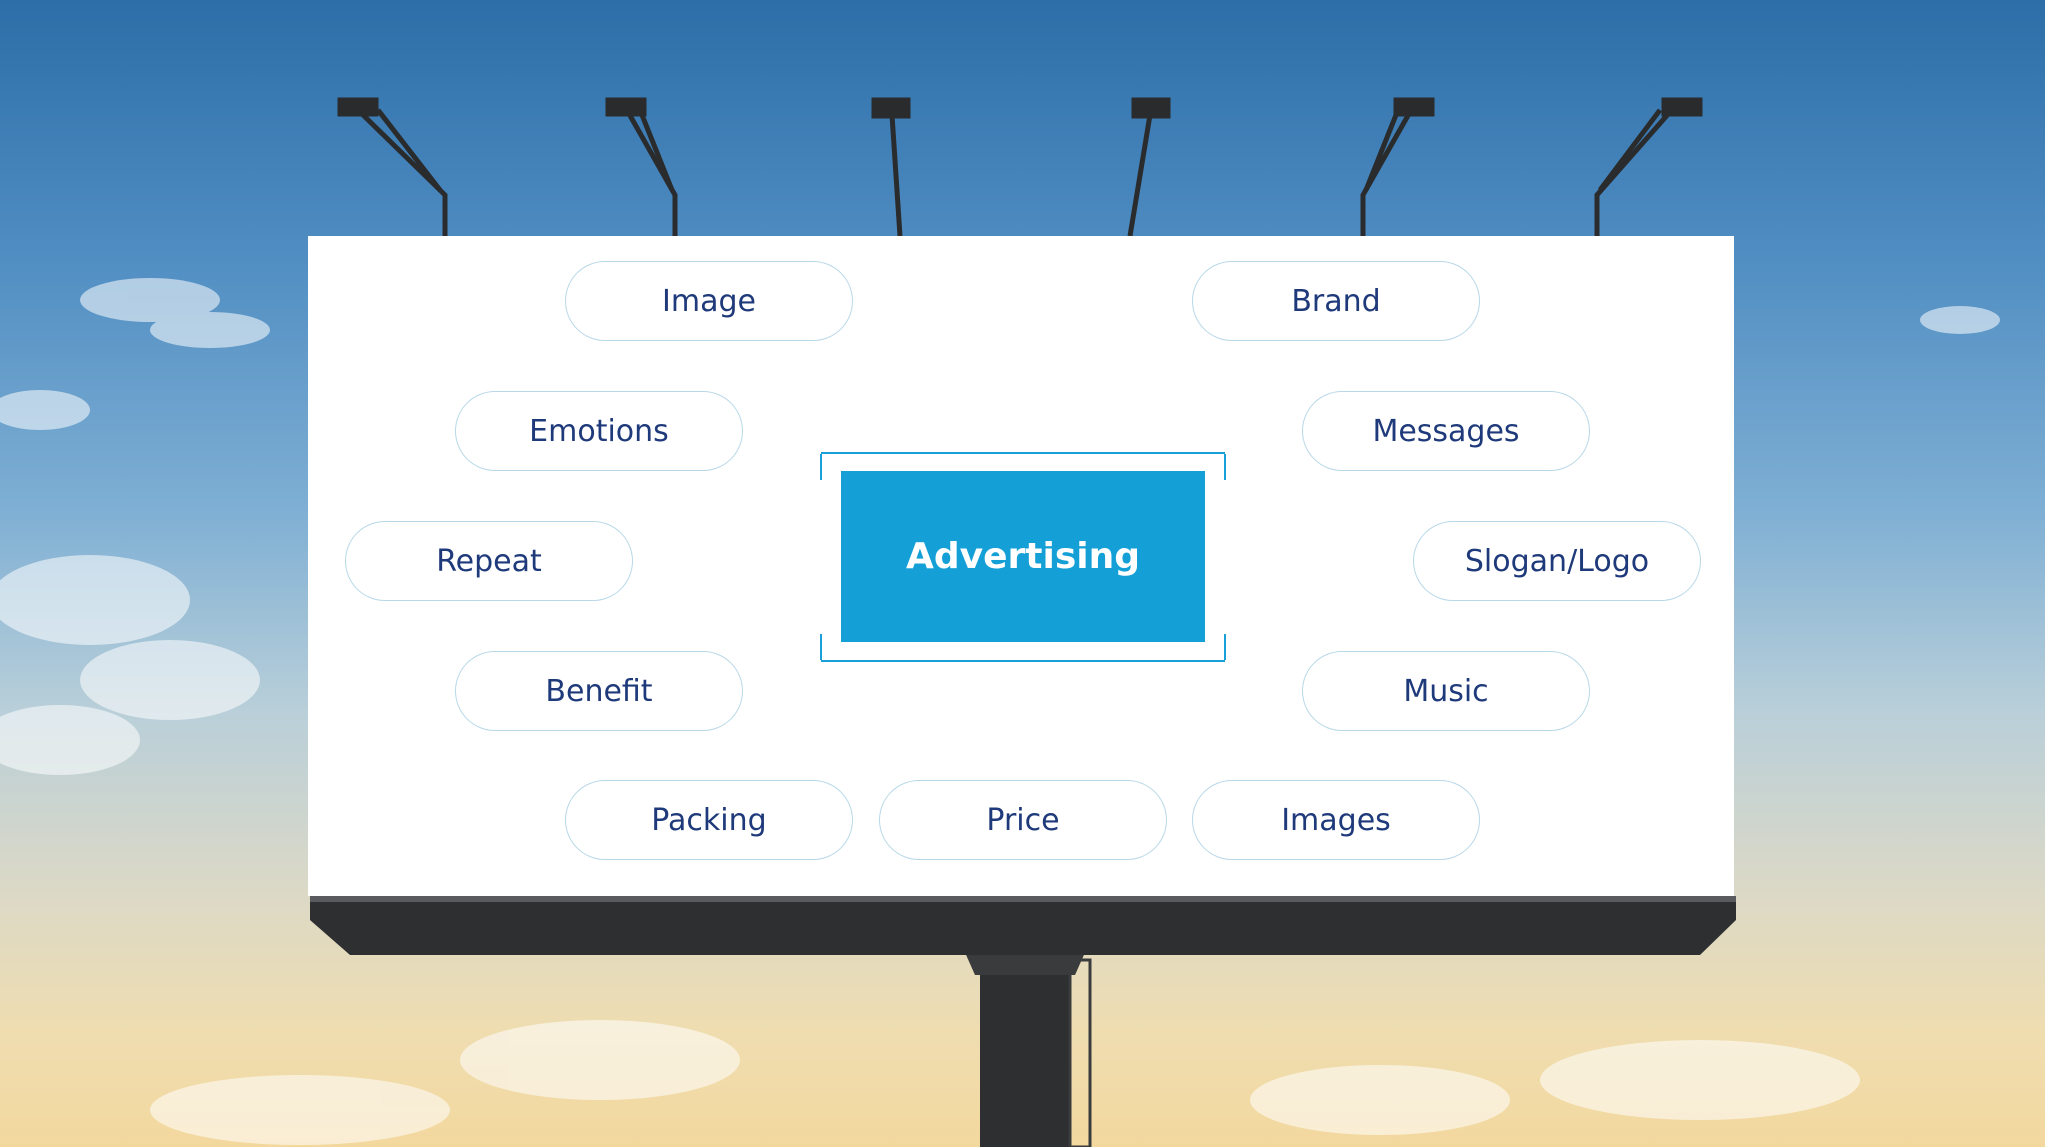  Describe the element at coordinates (1336, 820) in the screenshot. I see `node-images: Images` at that location.